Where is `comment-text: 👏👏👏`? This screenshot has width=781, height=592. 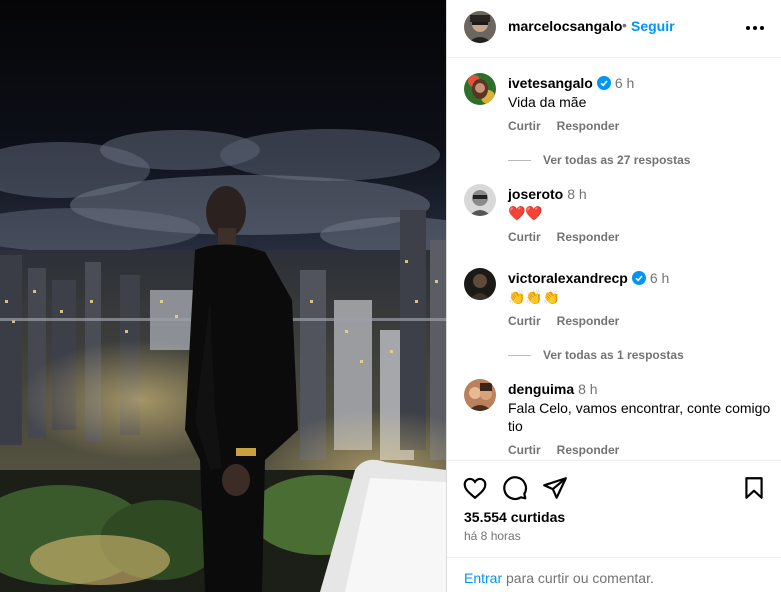 comment-text: 👏👏👏 is located at coordinates (534, 297).